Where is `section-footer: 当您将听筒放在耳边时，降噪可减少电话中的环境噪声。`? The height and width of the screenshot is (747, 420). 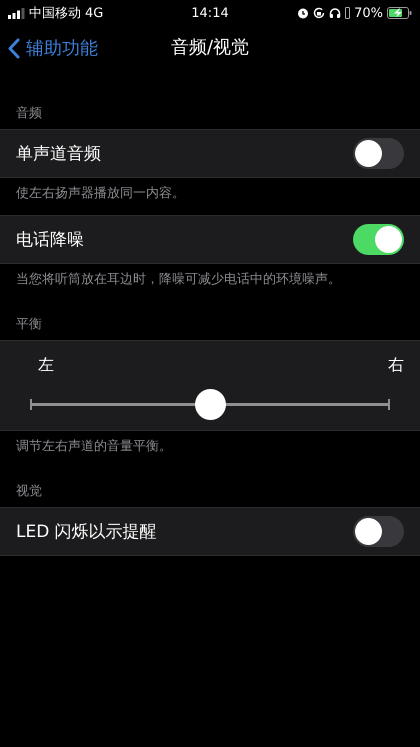
section-footer: 当您将听筒放在耳边时，降噪可减少电话中的环境噪声。 is located at coordinates (210, 276).